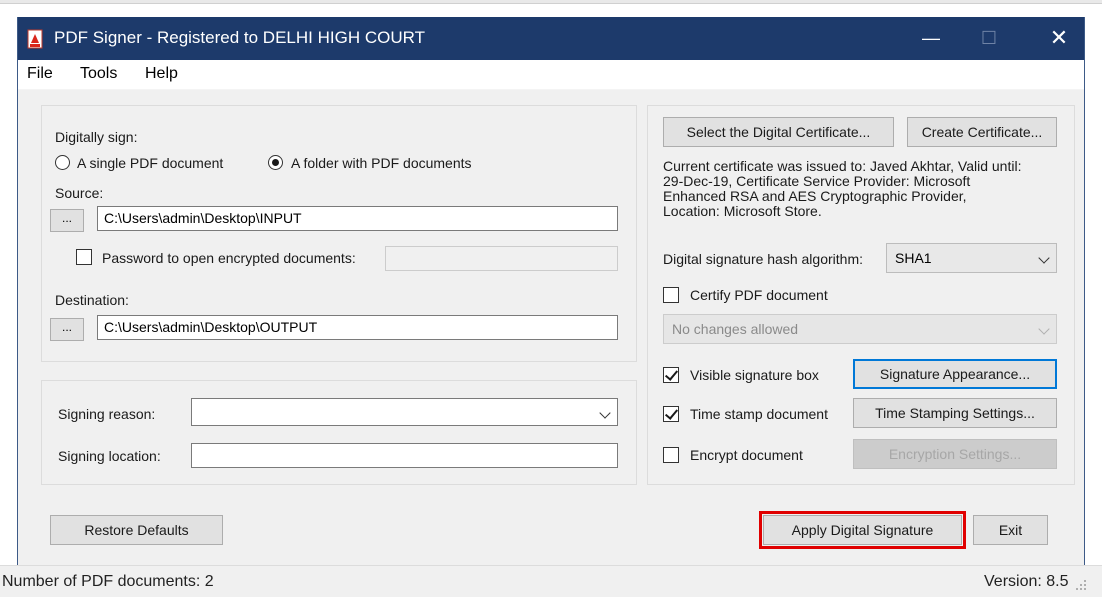 The width and height of the screenshot is (1102, 597). I want to click on password-checkbox, so click(84, 257).